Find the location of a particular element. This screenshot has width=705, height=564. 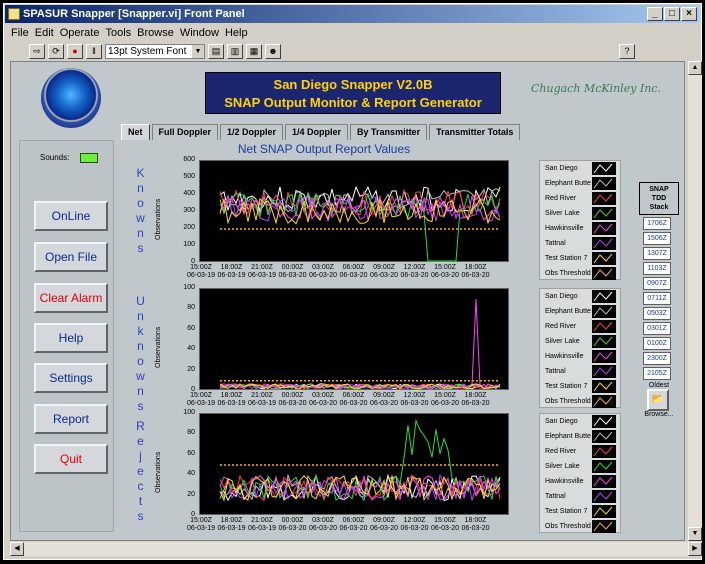

tab-half-doppler: 1/2 Doppler is located at coordinates (252, 132).